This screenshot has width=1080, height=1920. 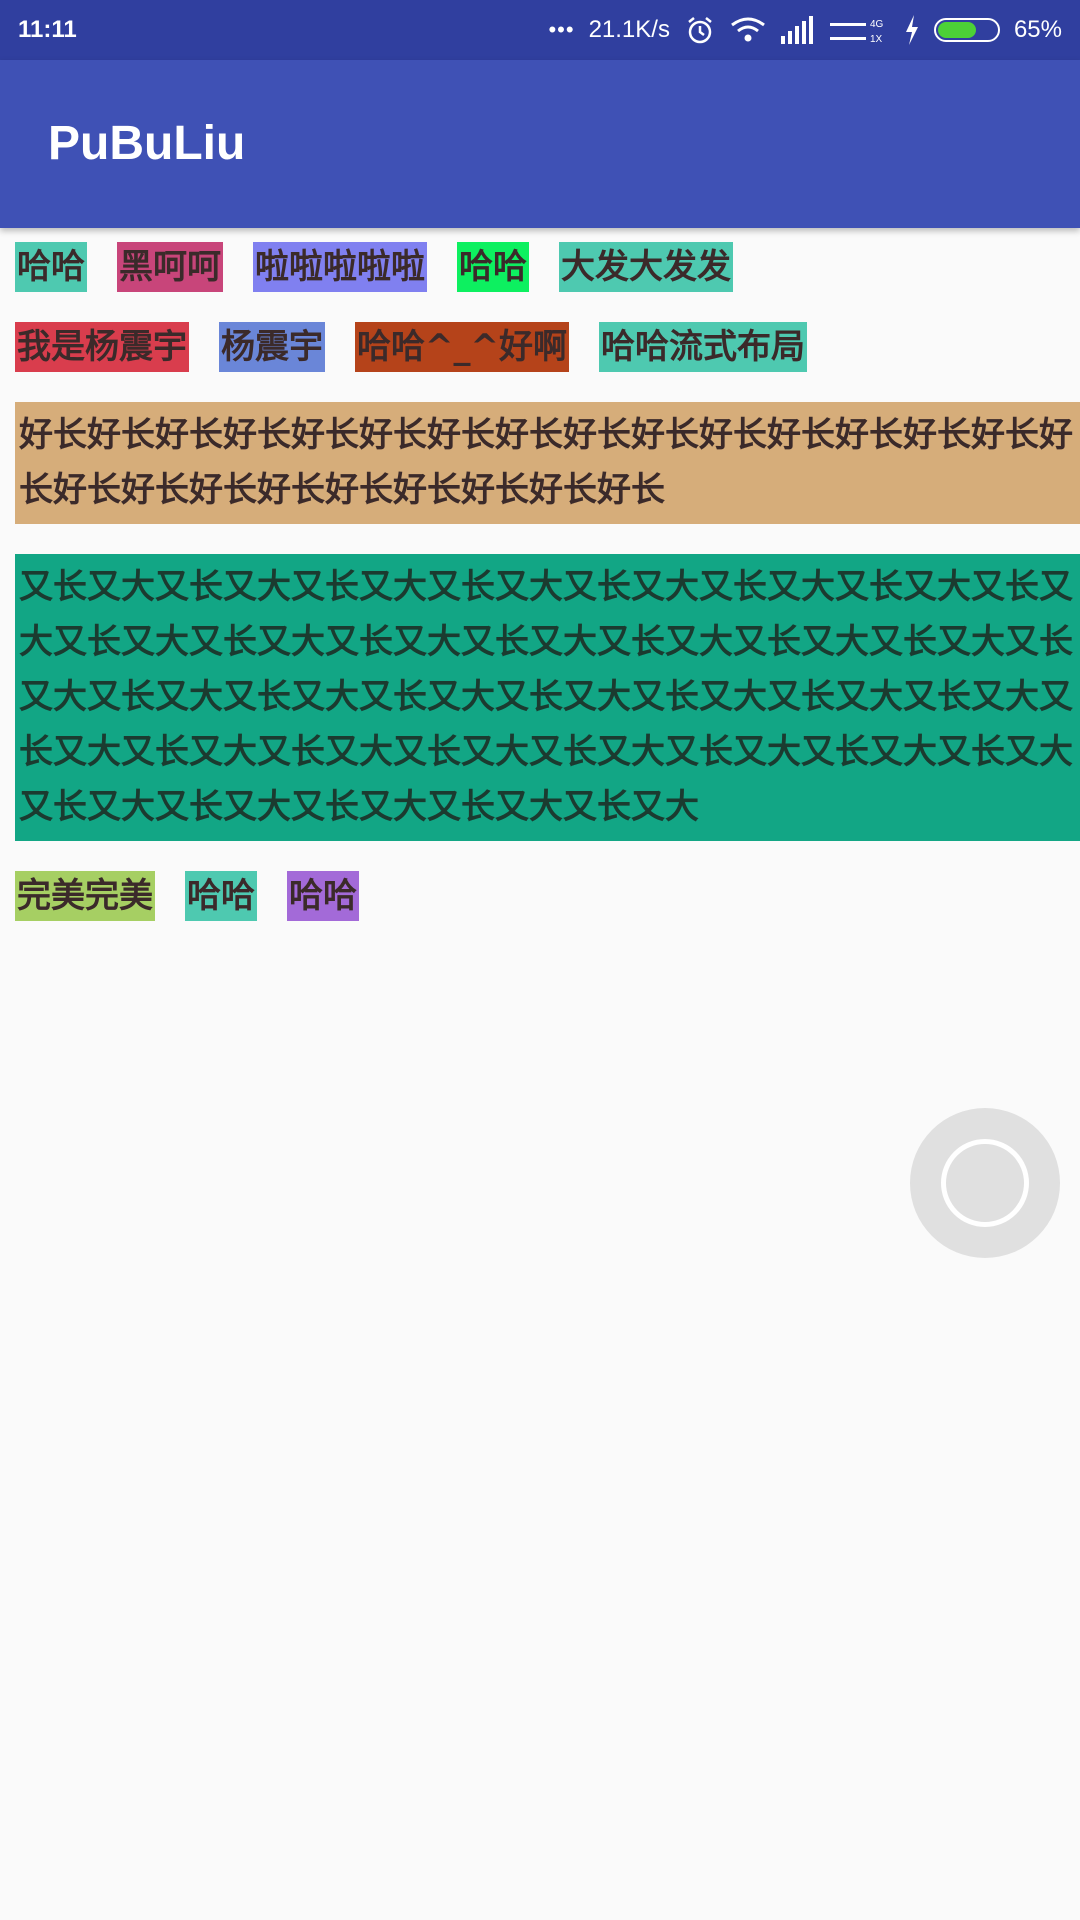 What do you see at coordinates (876, 39) in the screenshot?
I see `svg-text: 1X` at bounding box center [876, 39].